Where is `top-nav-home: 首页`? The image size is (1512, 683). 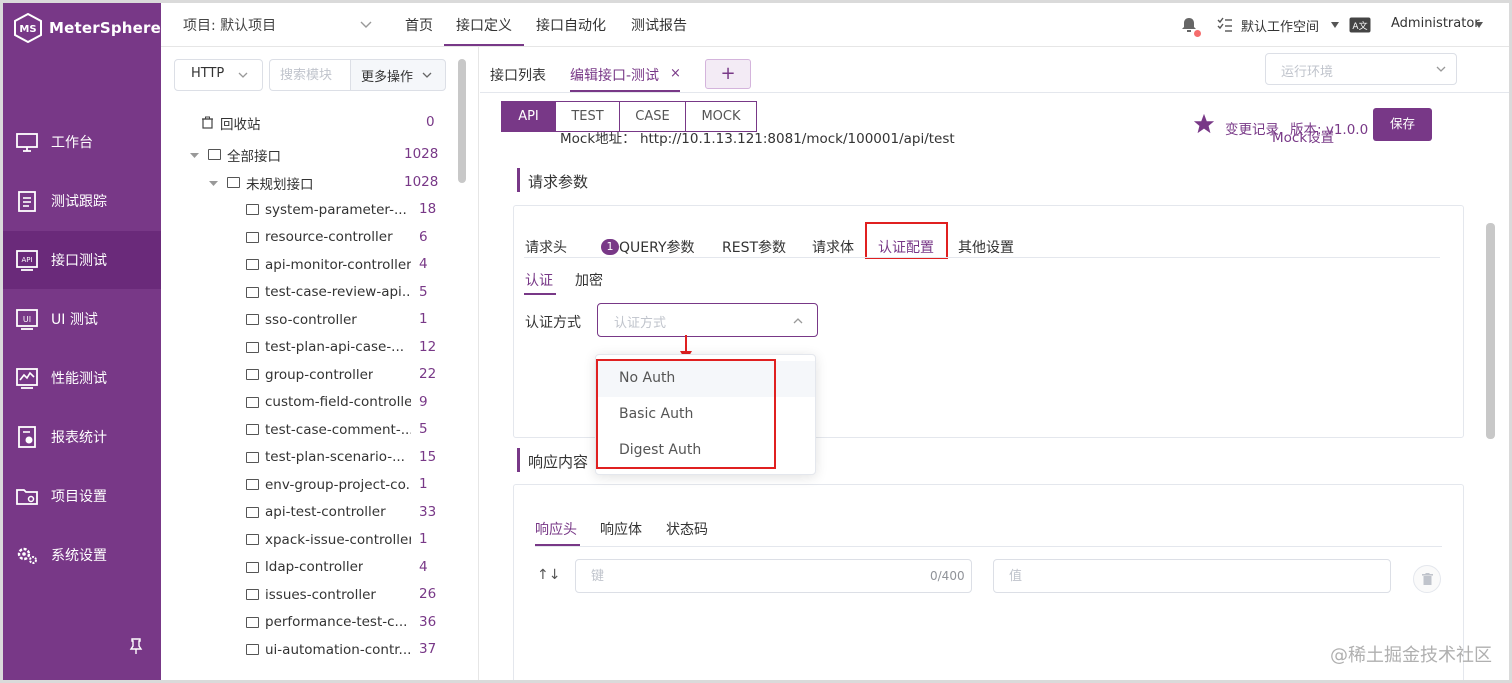
top-nav-home: 首页 is located at coordinates (419, 25).